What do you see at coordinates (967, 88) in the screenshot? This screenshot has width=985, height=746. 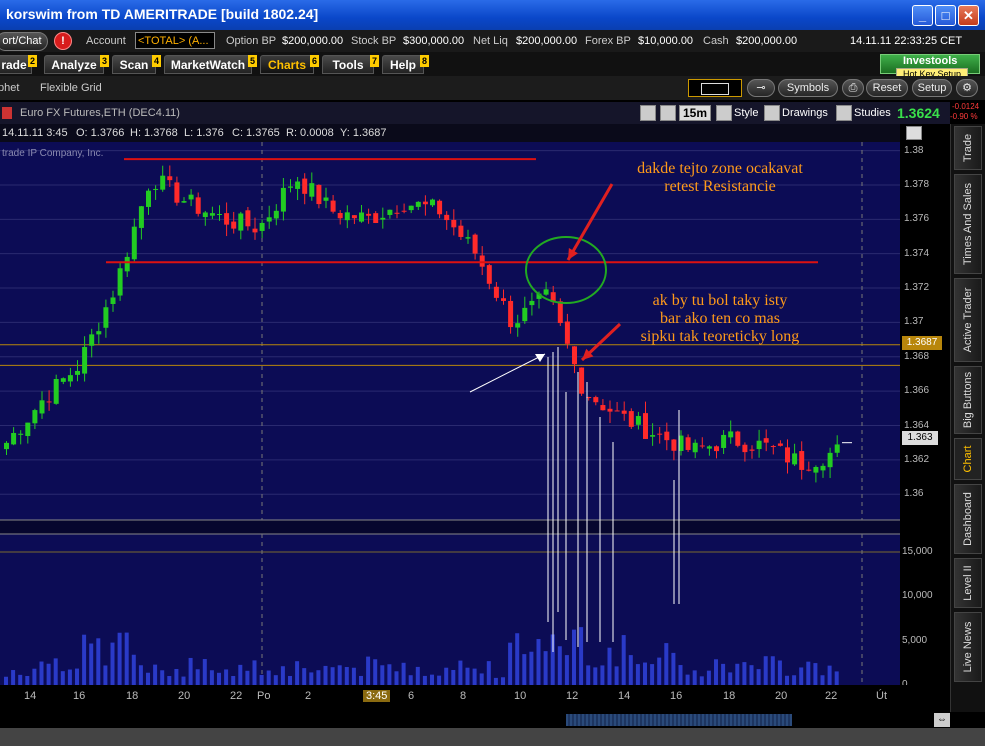 I see `settings-icon: ⚙` at bounding box center [967, 88].